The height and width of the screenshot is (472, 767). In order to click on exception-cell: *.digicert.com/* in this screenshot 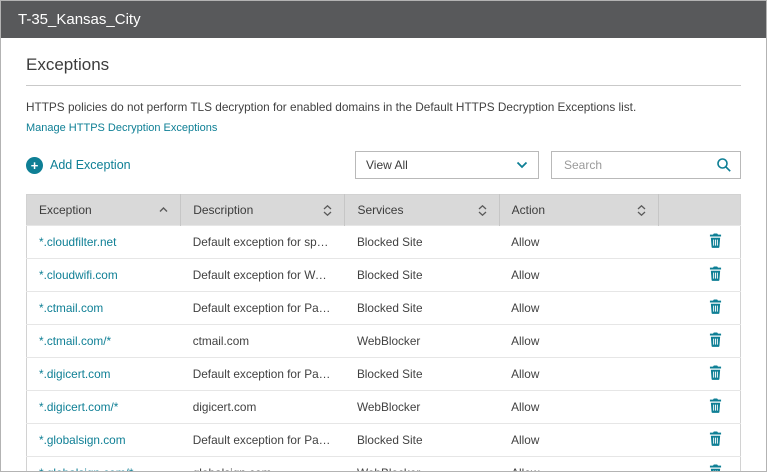, I will do `click(103, 407)`.